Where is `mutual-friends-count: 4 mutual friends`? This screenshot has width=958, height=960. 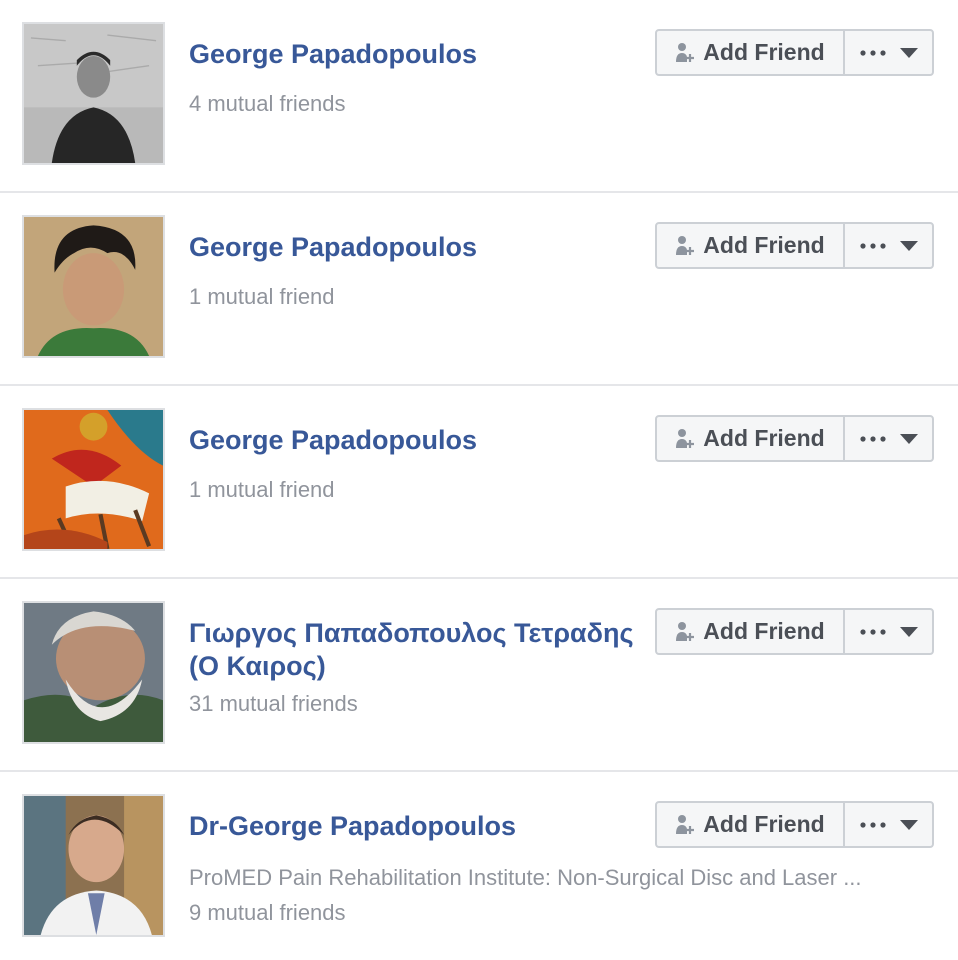 mutual-friends-count: 4 mutual friends is located at coordinates (267, 104).